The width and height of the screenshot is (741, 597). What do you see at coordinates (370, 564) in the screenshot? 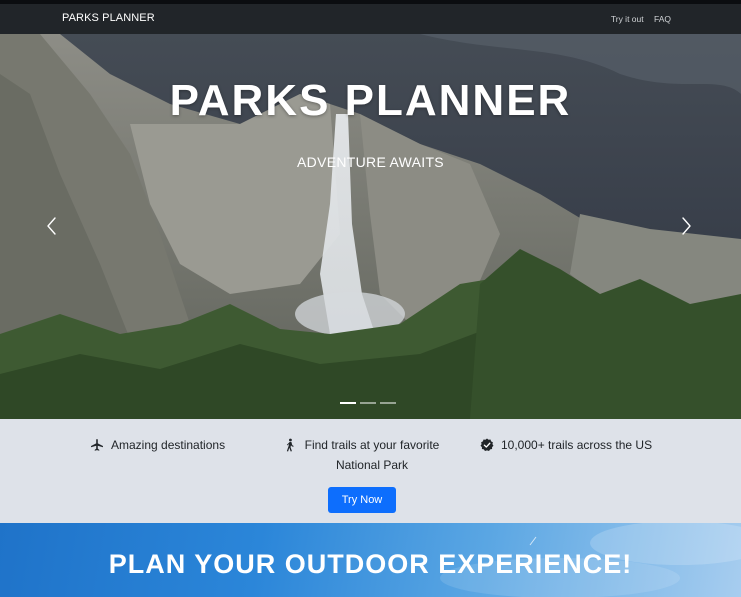
I see `plan-section-title: PLAN YOUR OUTDOOR EXPERIENCE!` at bounding box center [370, 564].